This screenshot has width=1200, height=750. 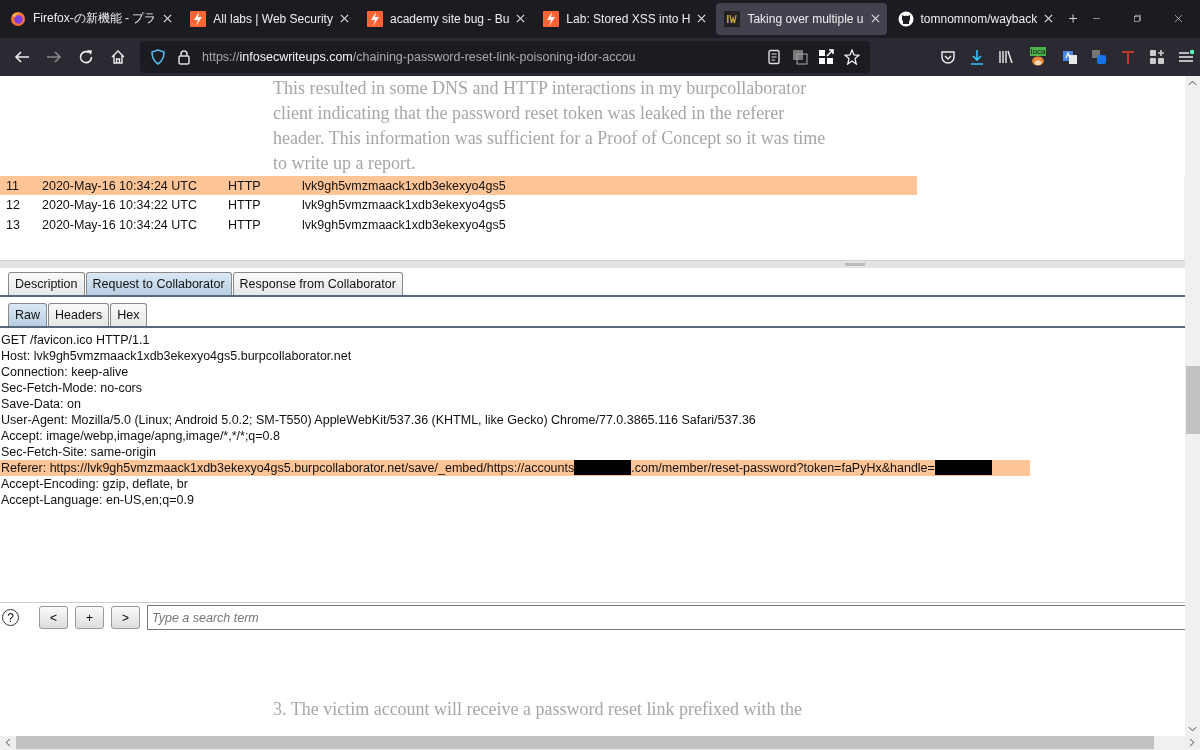 What do you see at coordinates (118, 56) in the screenshot?
I see `home-icon` at bounding box center [118, 56].